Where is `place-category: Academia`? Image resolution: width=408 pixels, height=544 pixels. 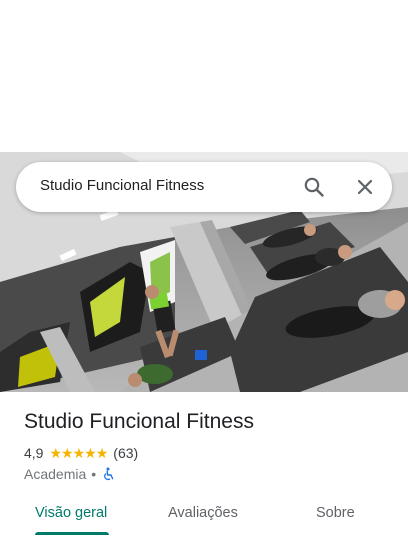 place-category: Academia is located at coordinates (55, 474).